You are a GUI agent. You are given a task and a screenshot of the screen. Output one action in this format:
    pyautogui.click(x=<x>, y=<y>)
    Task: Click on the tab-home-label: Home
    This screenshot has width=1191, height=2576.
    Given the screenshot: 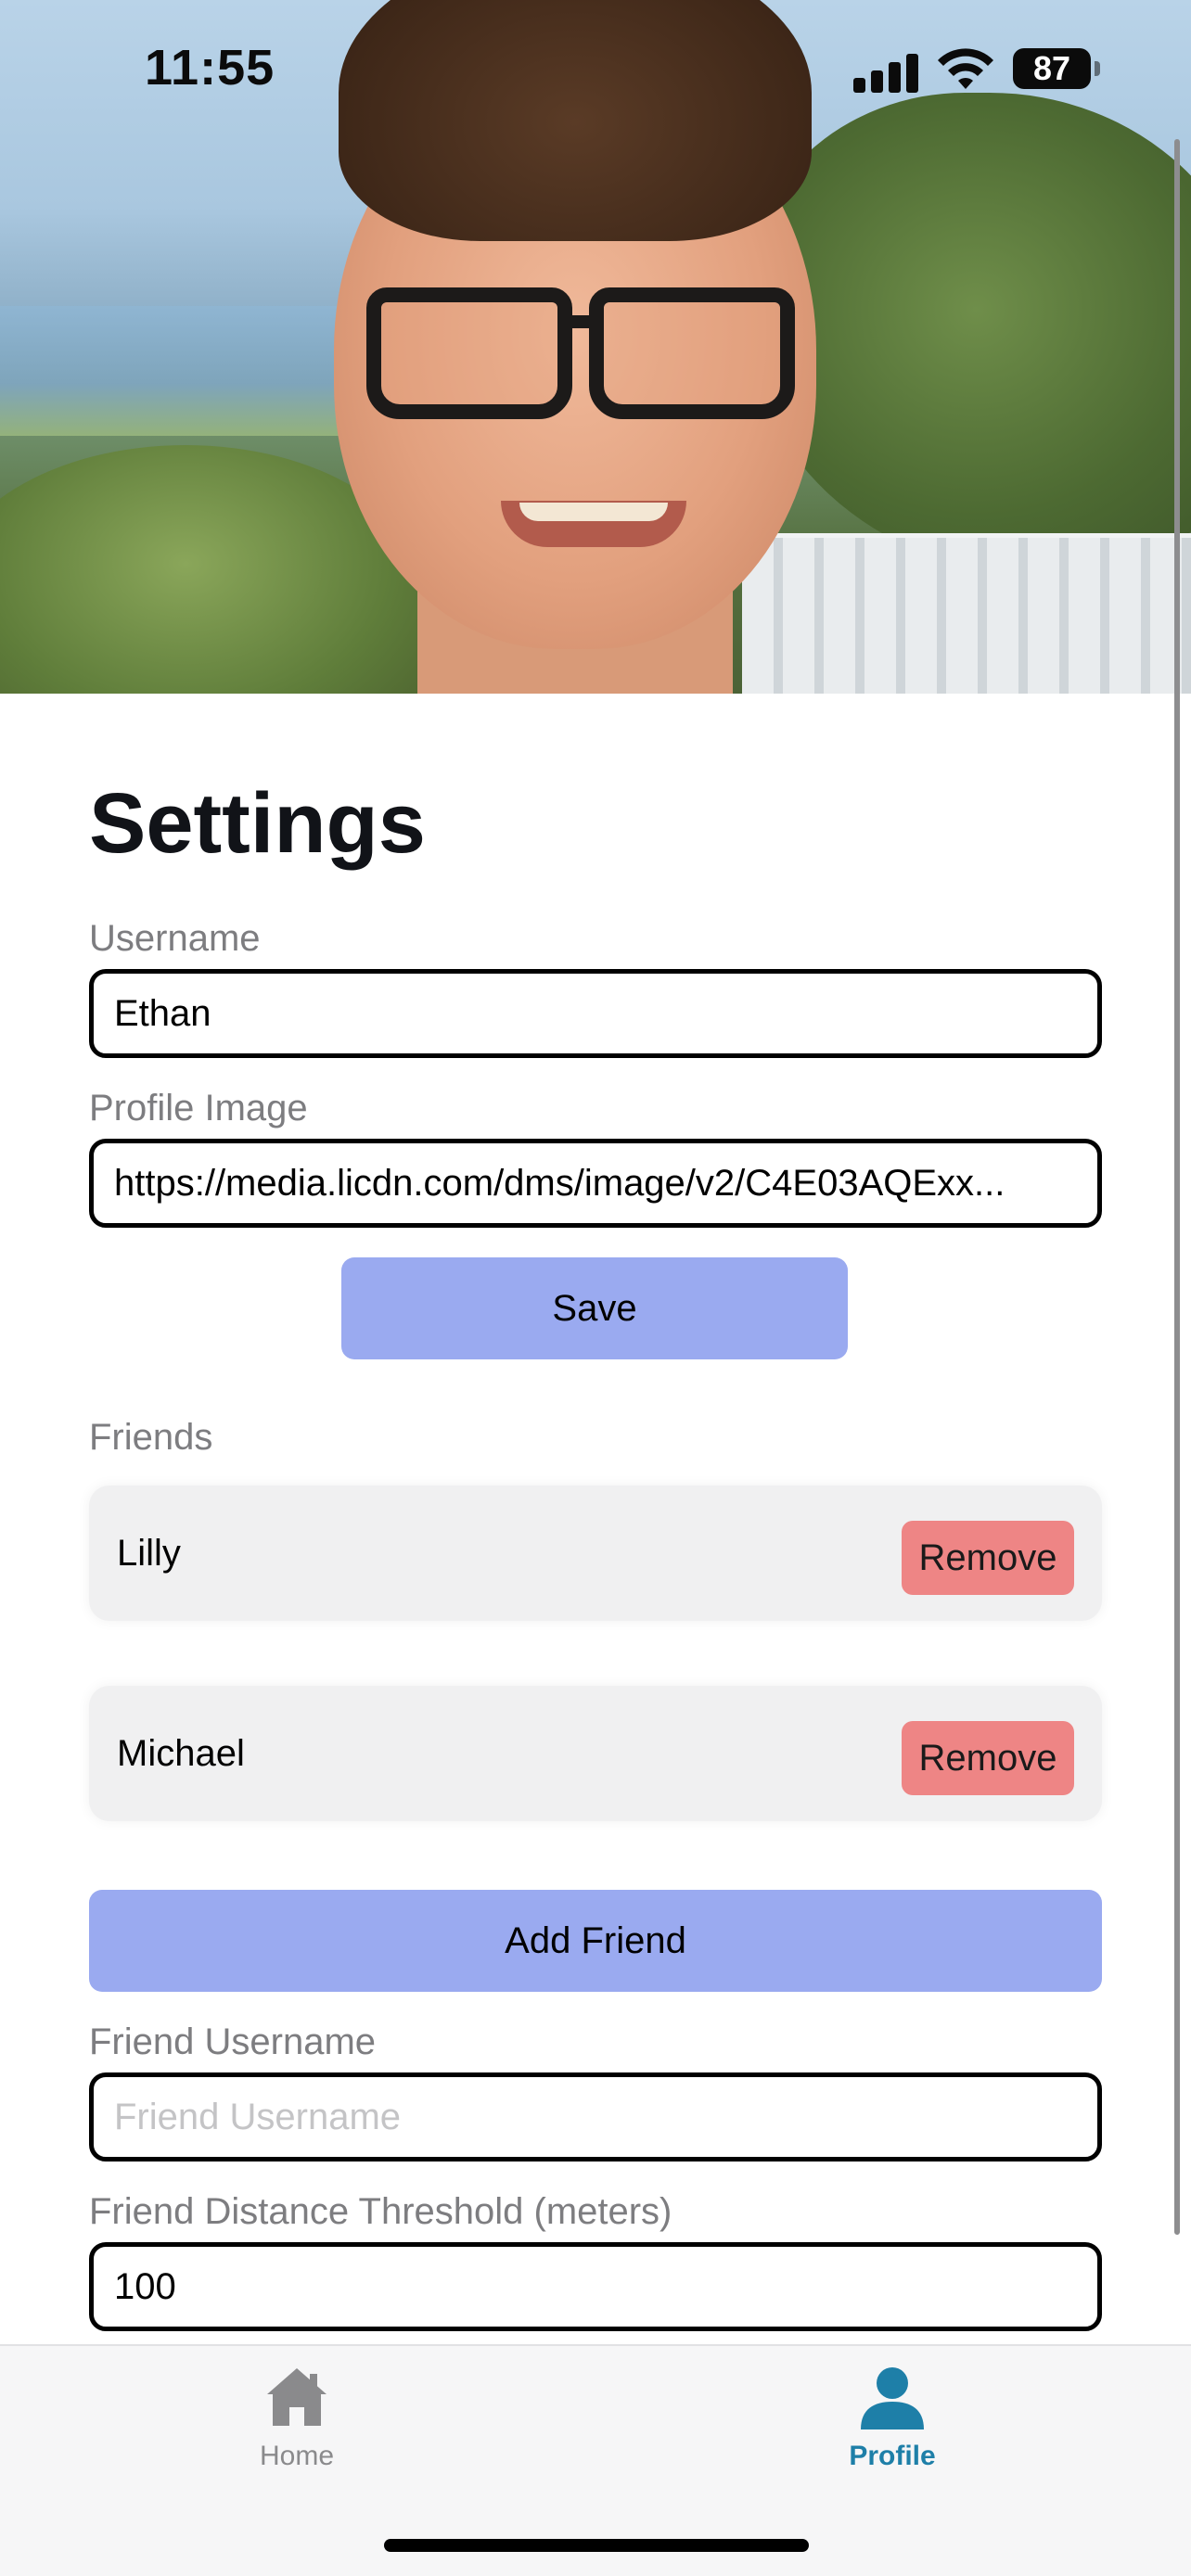 What is the action you would take?
    pyautogui.click(x=297, y=2456)
    